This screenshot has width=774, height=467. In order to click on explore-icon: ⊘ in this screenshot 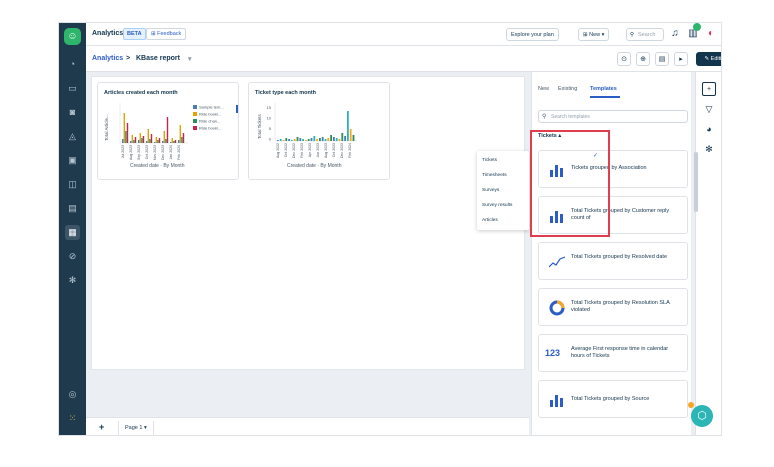, I will do `click(72, 256)`.